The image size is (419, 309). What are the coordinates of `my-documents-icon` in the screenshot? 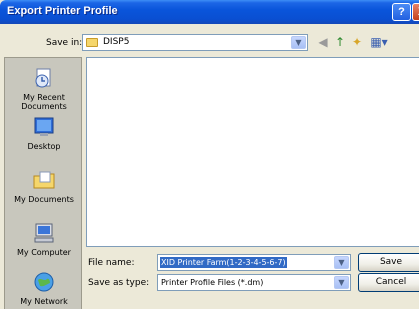 It's located at (44, 180).